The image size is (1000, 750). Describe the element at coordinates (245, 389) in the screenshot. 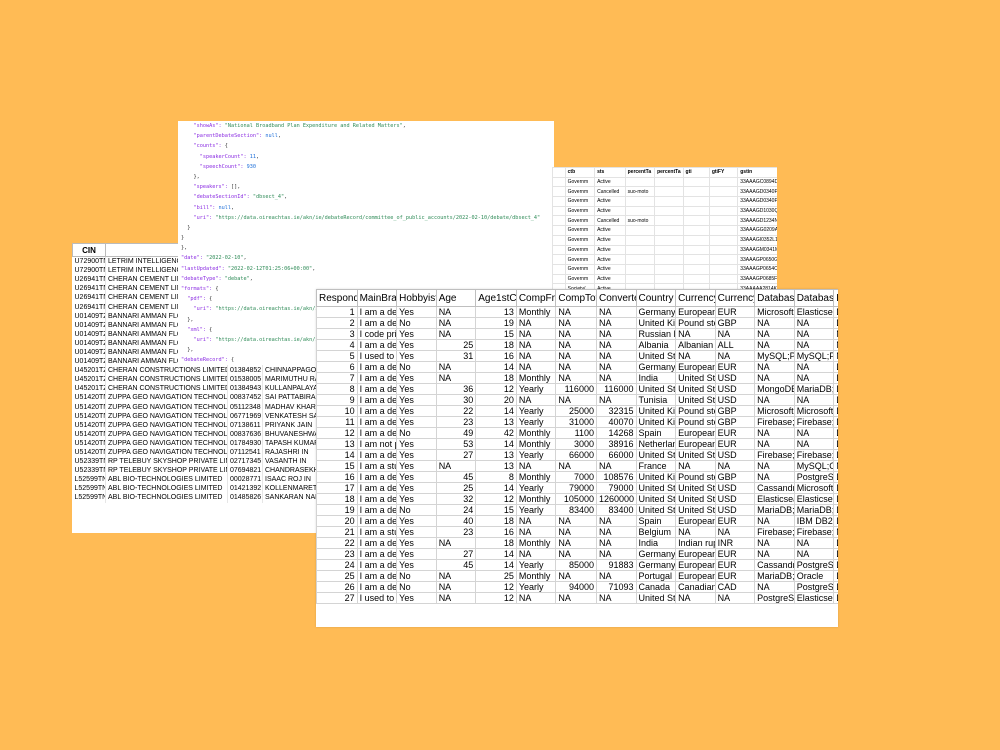

I see `table-cell: 01384943` at that location.